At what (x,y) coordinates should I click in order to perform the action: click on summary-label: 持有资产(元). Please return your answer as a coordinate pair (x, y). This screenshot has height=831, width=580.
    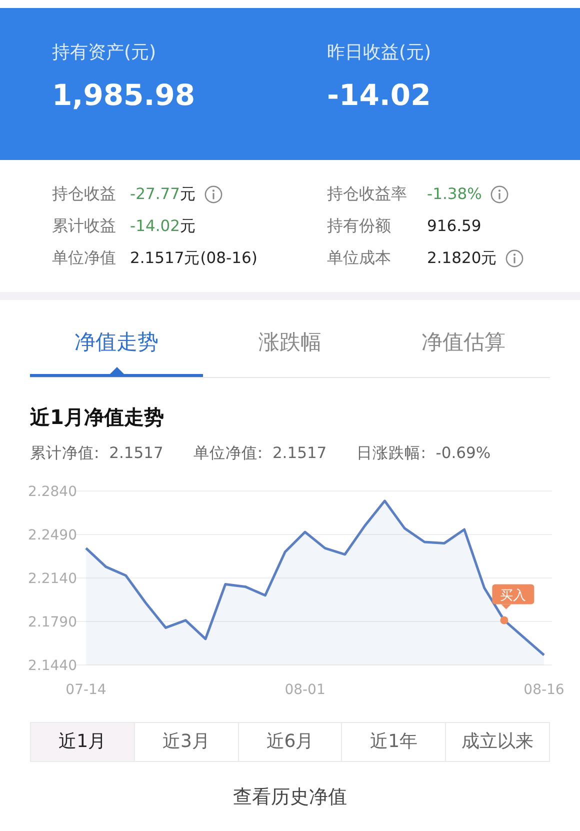
    Looking at the image, I should click on (105, 52).